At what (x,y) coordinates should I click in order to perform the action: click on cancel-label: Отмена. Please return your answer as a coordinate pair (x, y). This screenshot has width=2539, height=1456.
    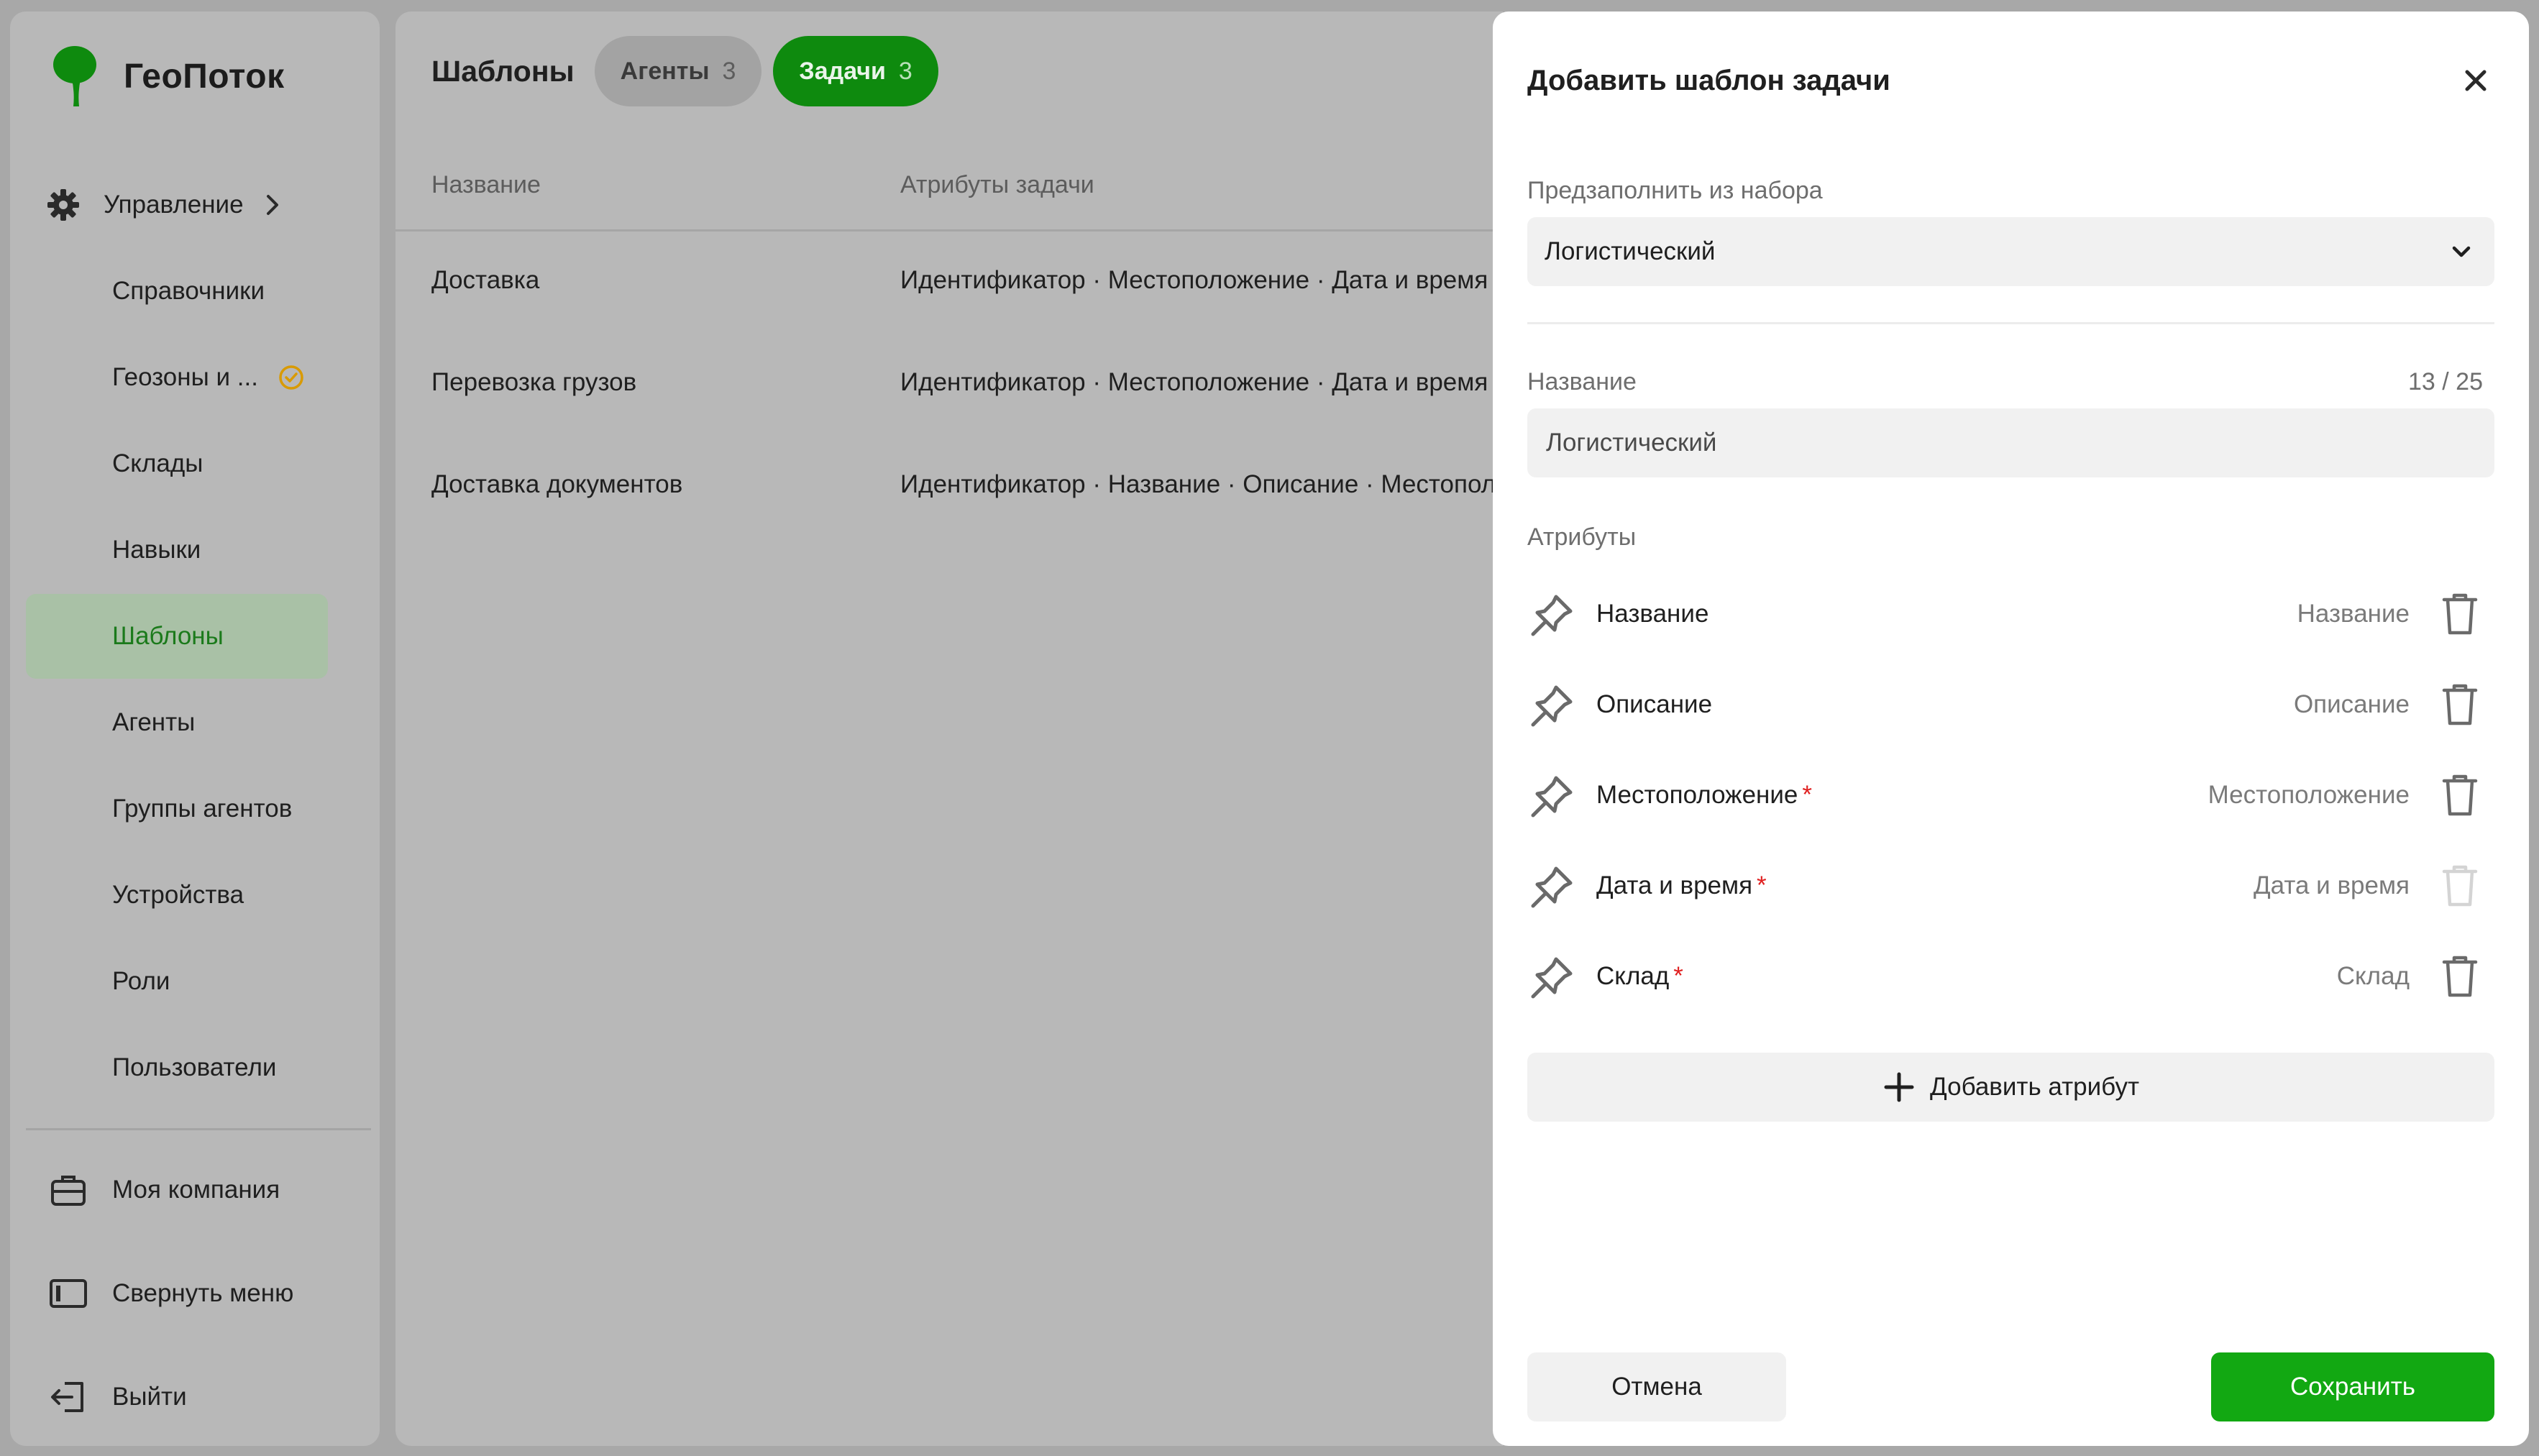
    Looking at the image, I should click on (1656, 1387).